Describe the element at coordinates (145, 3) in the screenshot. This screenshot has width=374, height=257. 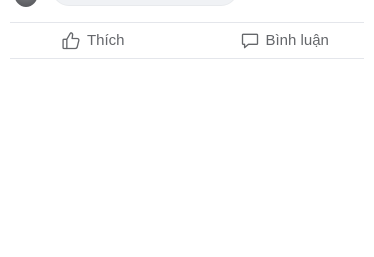
I see `comment-input` at that location.